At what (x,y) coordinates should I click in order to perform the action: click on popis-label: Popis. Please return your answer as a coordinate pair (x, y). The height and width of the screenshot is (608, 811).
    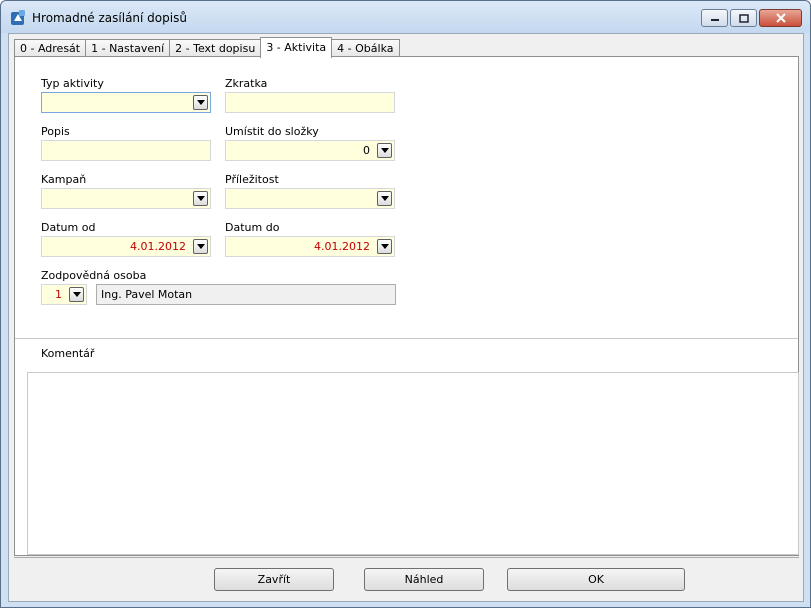
    Looking at the image, I should click on (55, 131).